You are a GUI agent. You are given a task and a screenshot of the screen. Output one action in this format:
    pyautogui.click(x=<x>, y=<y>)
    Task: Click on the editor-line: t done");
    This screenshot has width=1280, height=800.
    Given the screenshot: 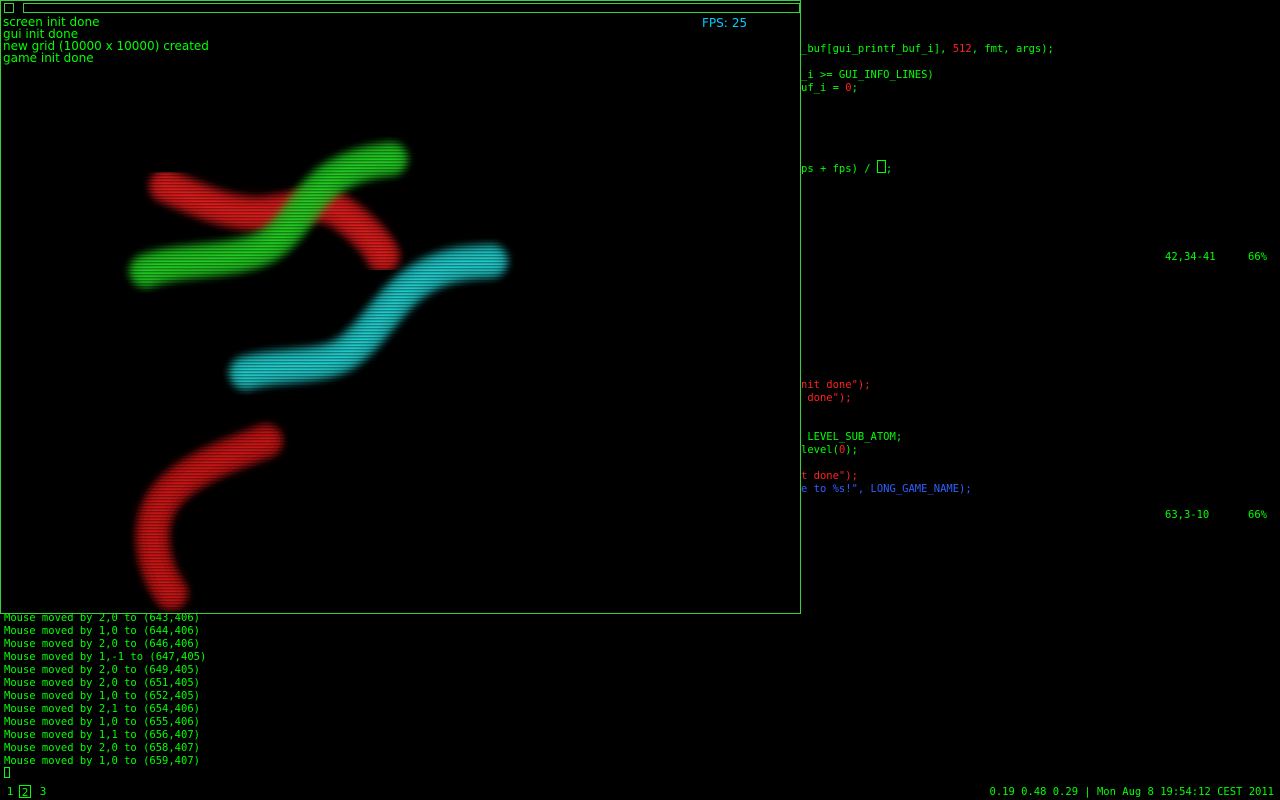 What is the action you would take?
    pyautogui.click(x=829, y=476)
    